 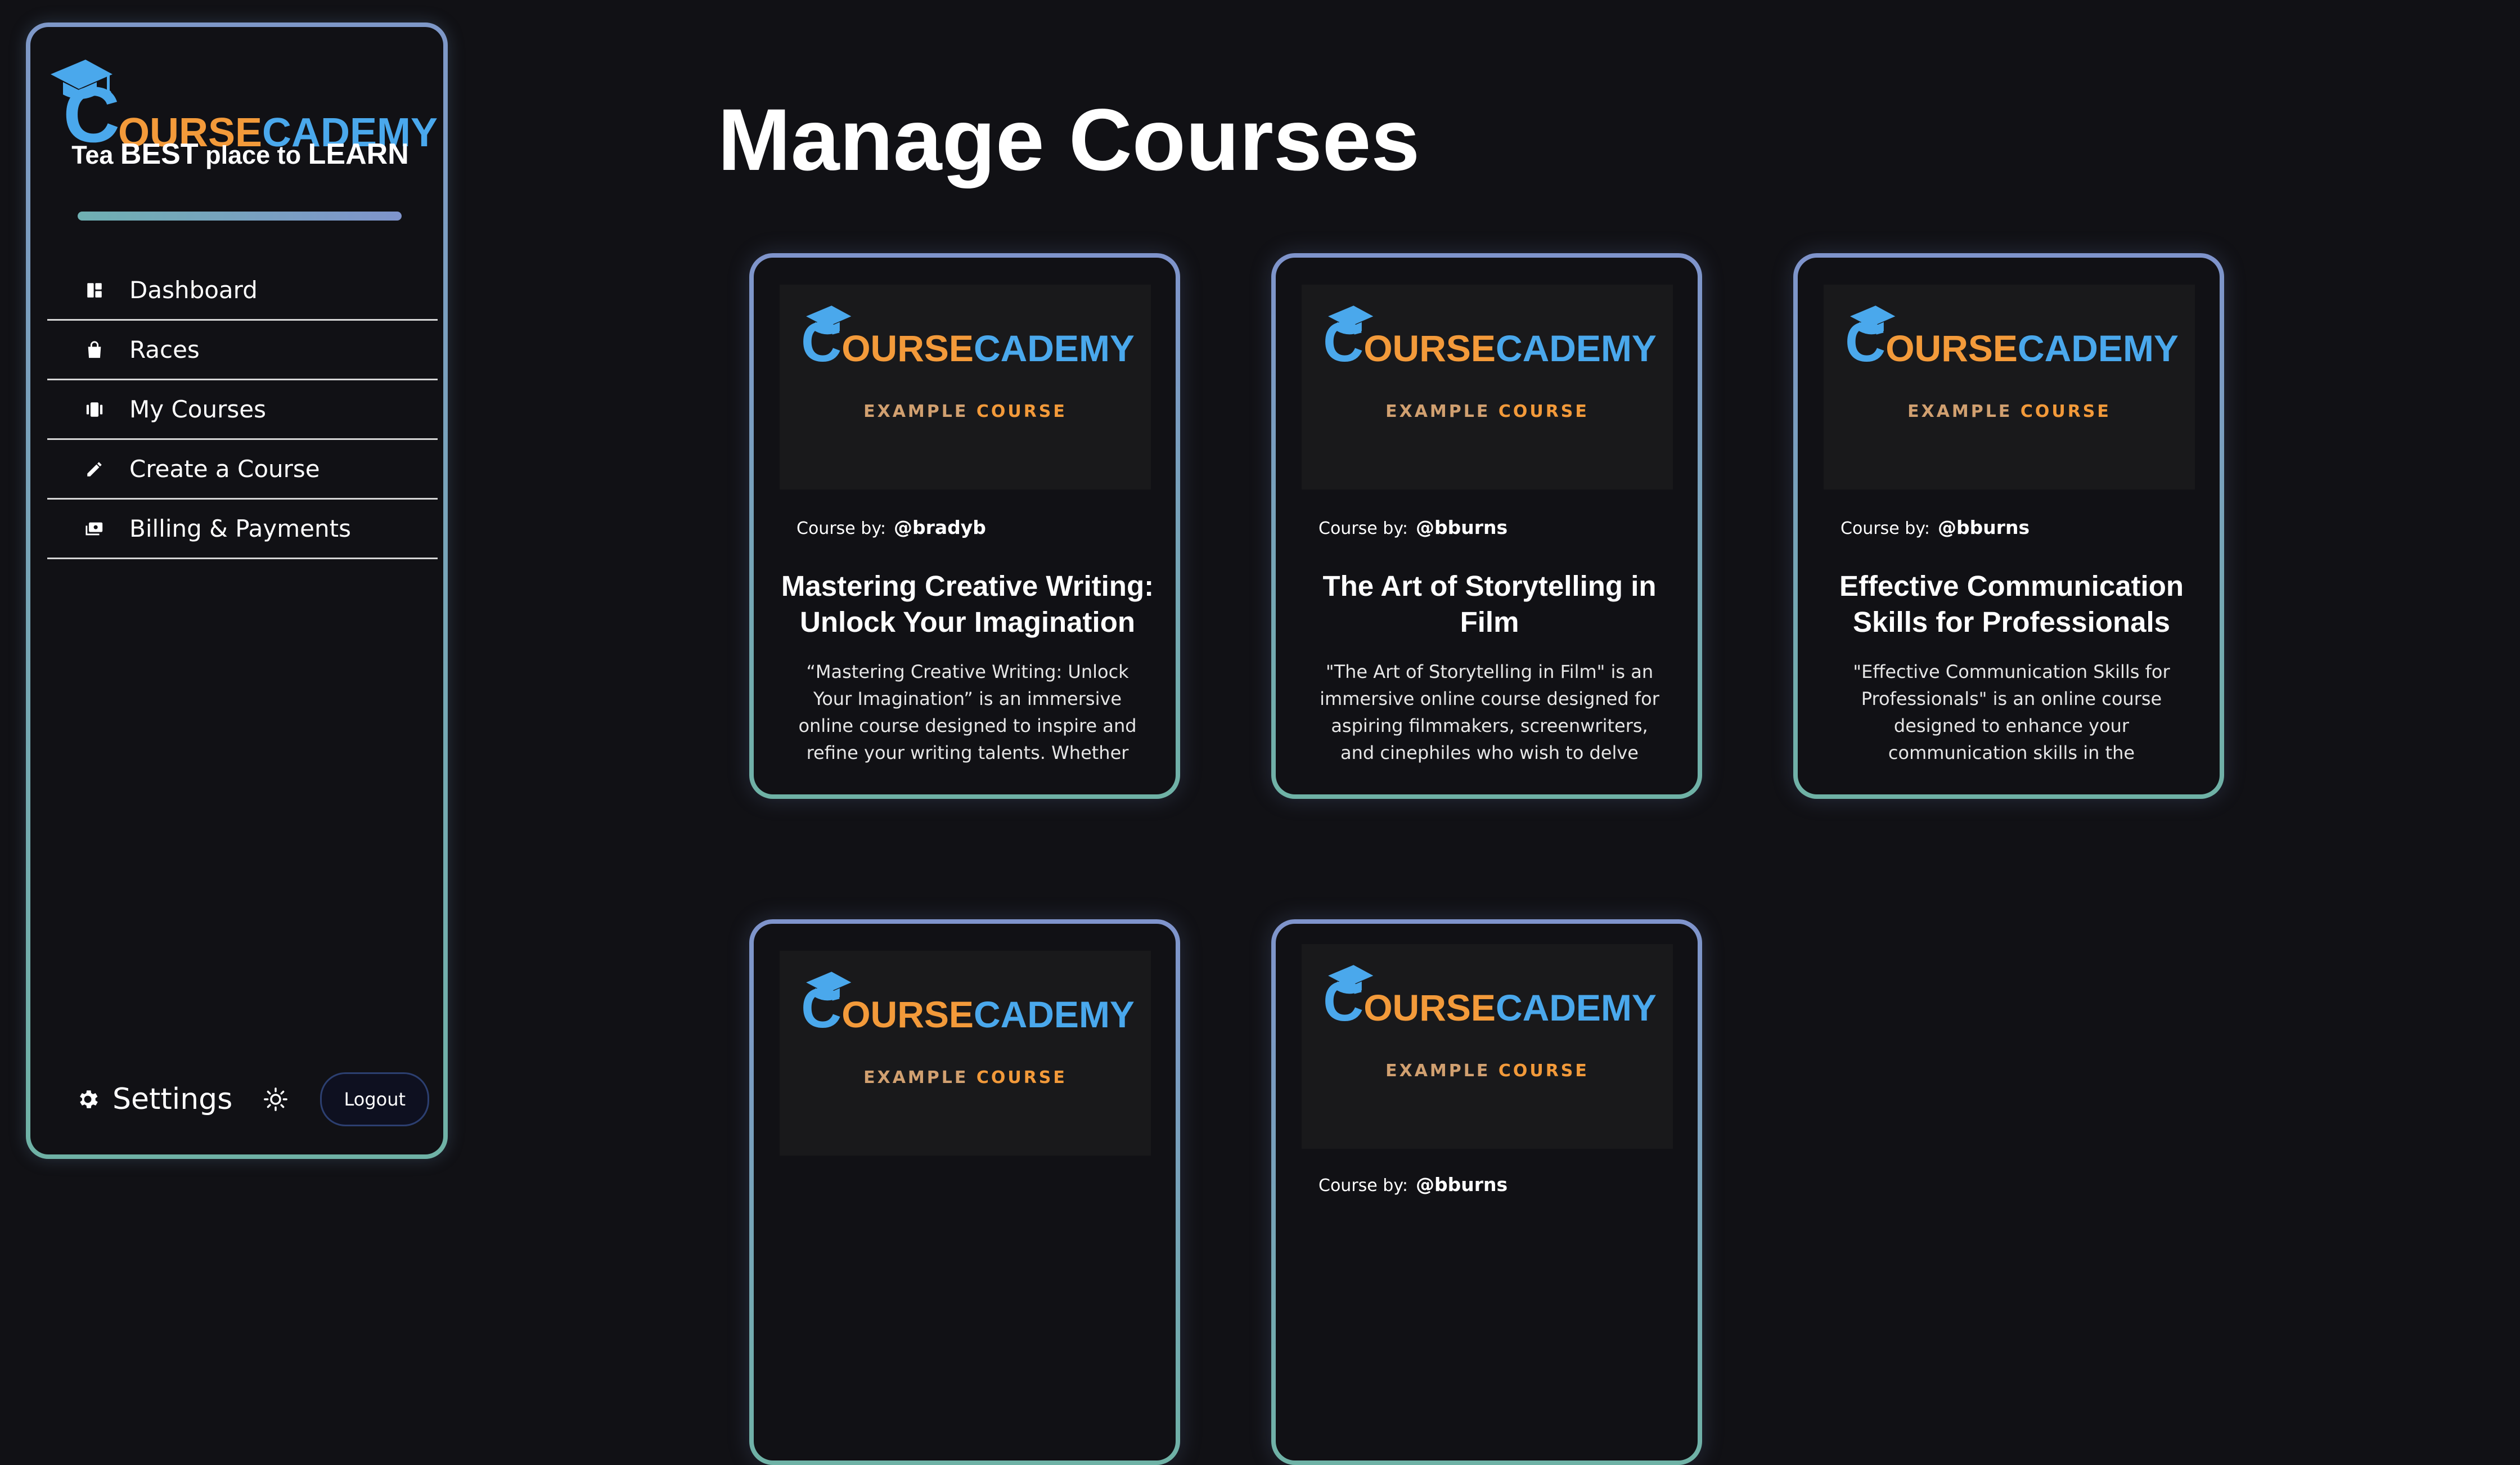 I want to click on sidebar-item-label: Dashboard, so click(x=193, y=290).